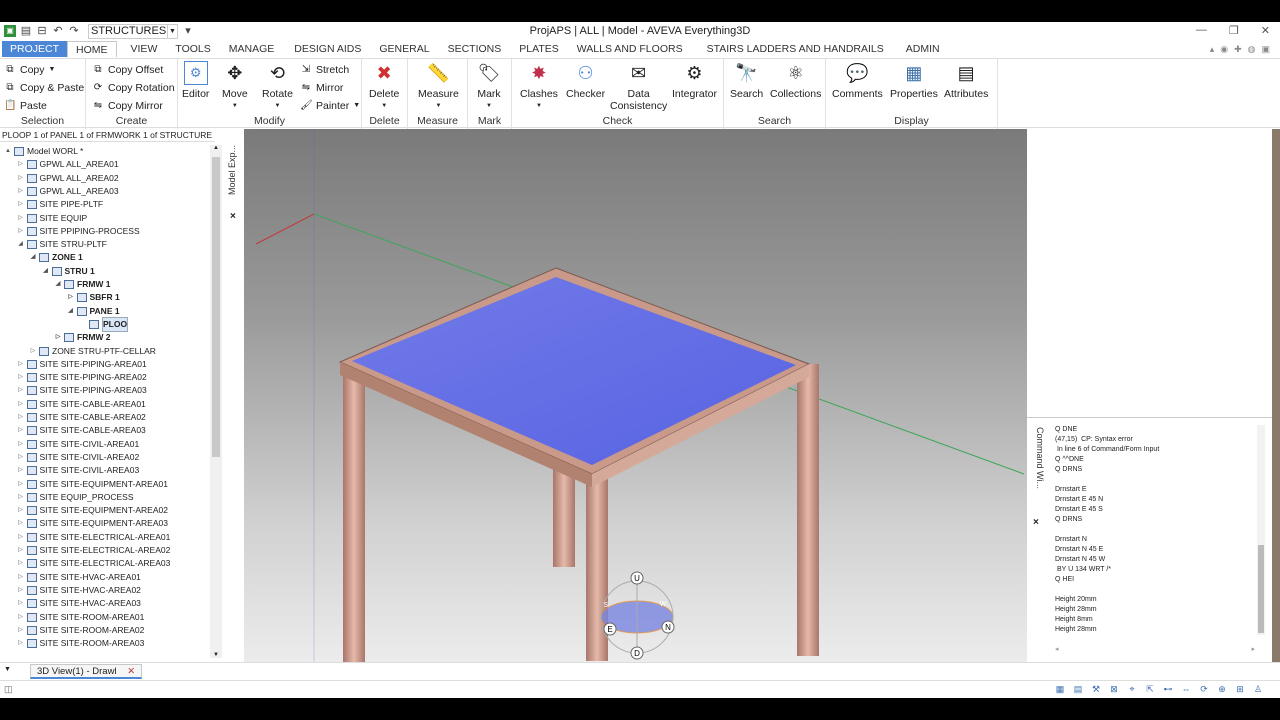  Describe the element at coordinates (1114, 689) in the screenshot. I see `clip-icon: ⊠` at that location.